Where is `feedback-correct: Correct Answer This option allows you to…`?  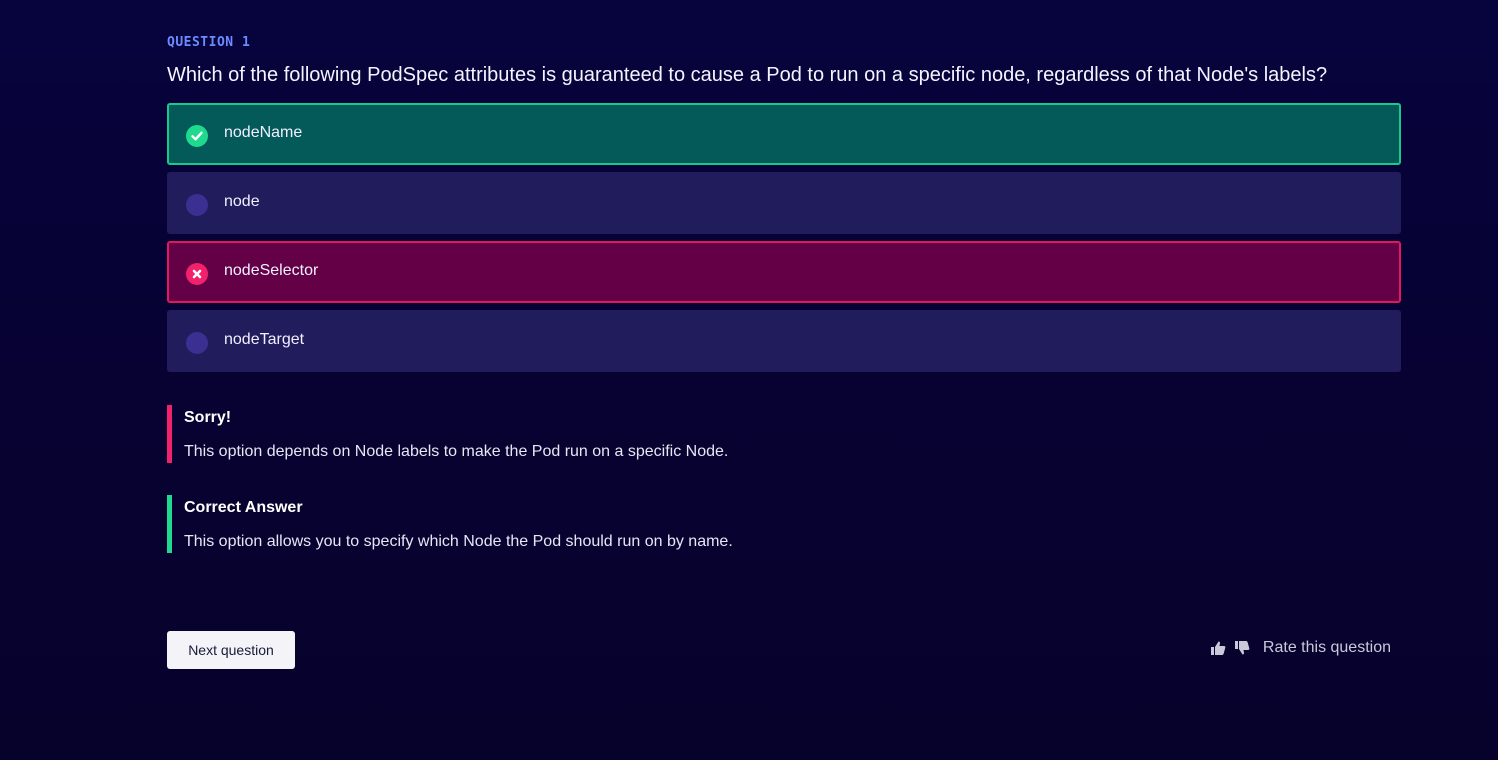 feedback-correct: Correct Answer This option allows you to… is located at coordinates (784, 524).